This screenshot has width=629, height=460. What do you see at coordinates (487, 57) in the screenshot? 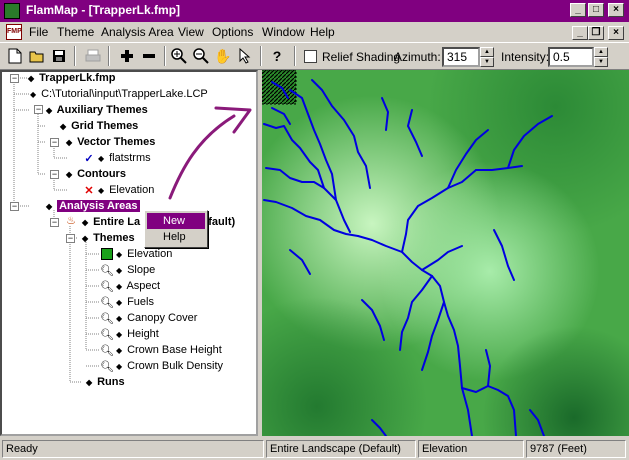
I see `azimuth-spinner: ▲ ▼` at bounding box center [487, 57].